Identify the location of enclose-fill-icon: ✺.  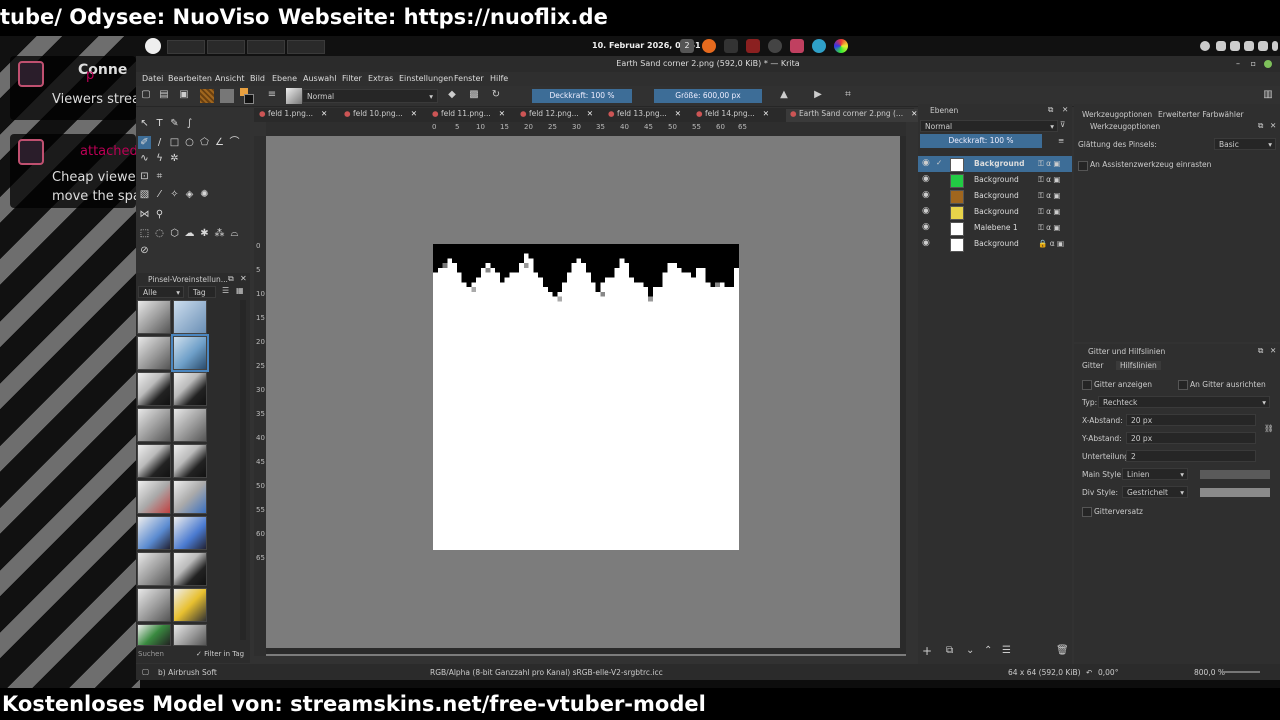
(204, 194).